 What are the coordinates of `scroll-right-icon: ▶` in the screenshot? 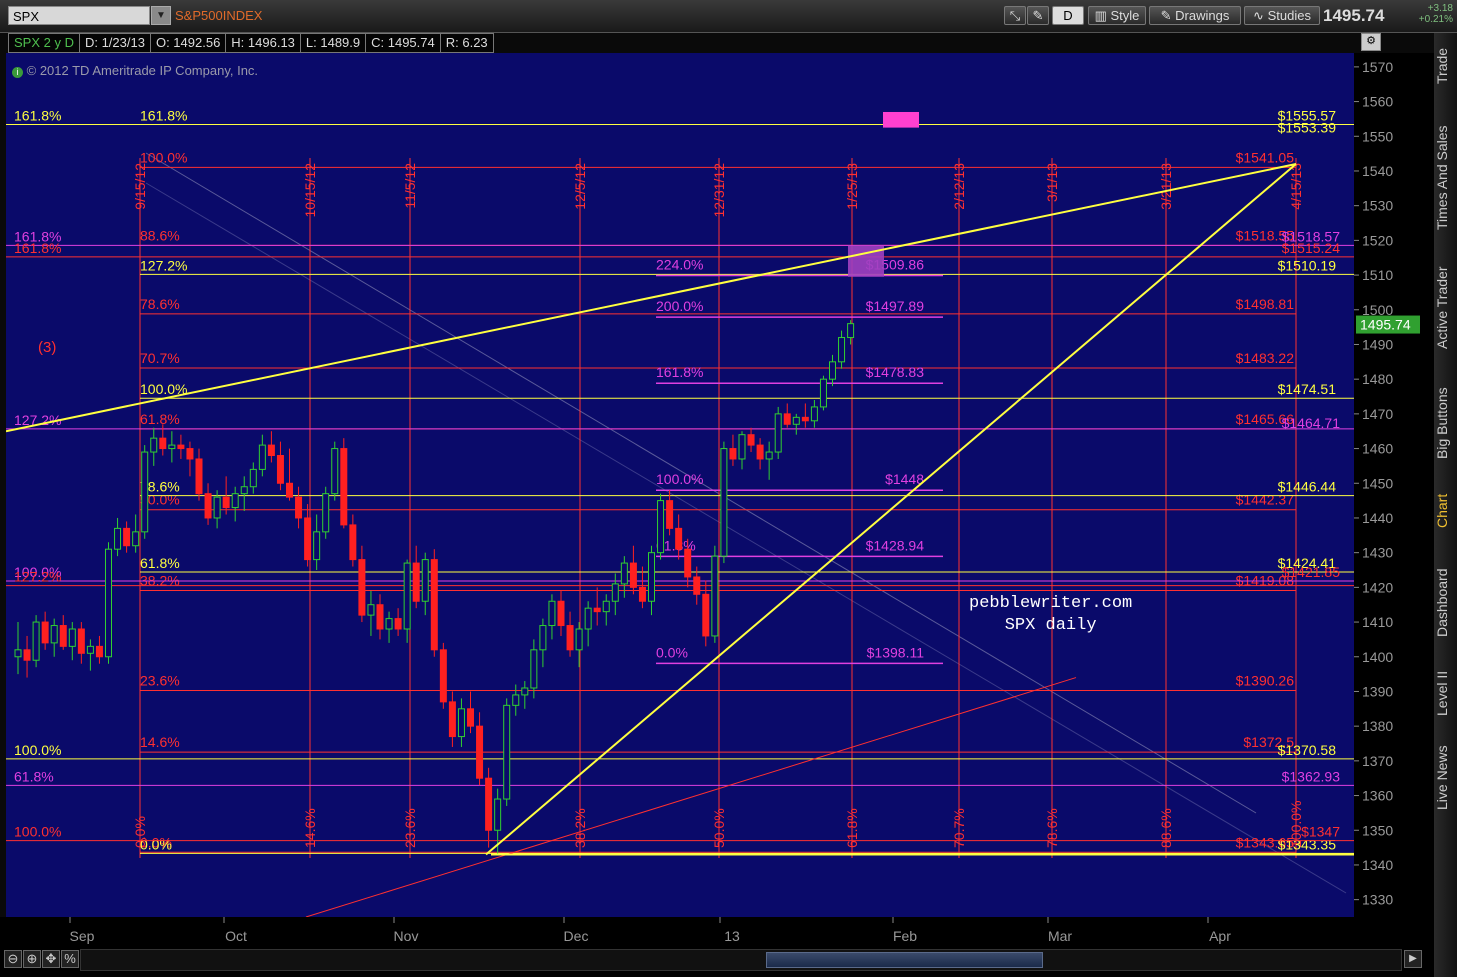 It's located at (1413, 959).